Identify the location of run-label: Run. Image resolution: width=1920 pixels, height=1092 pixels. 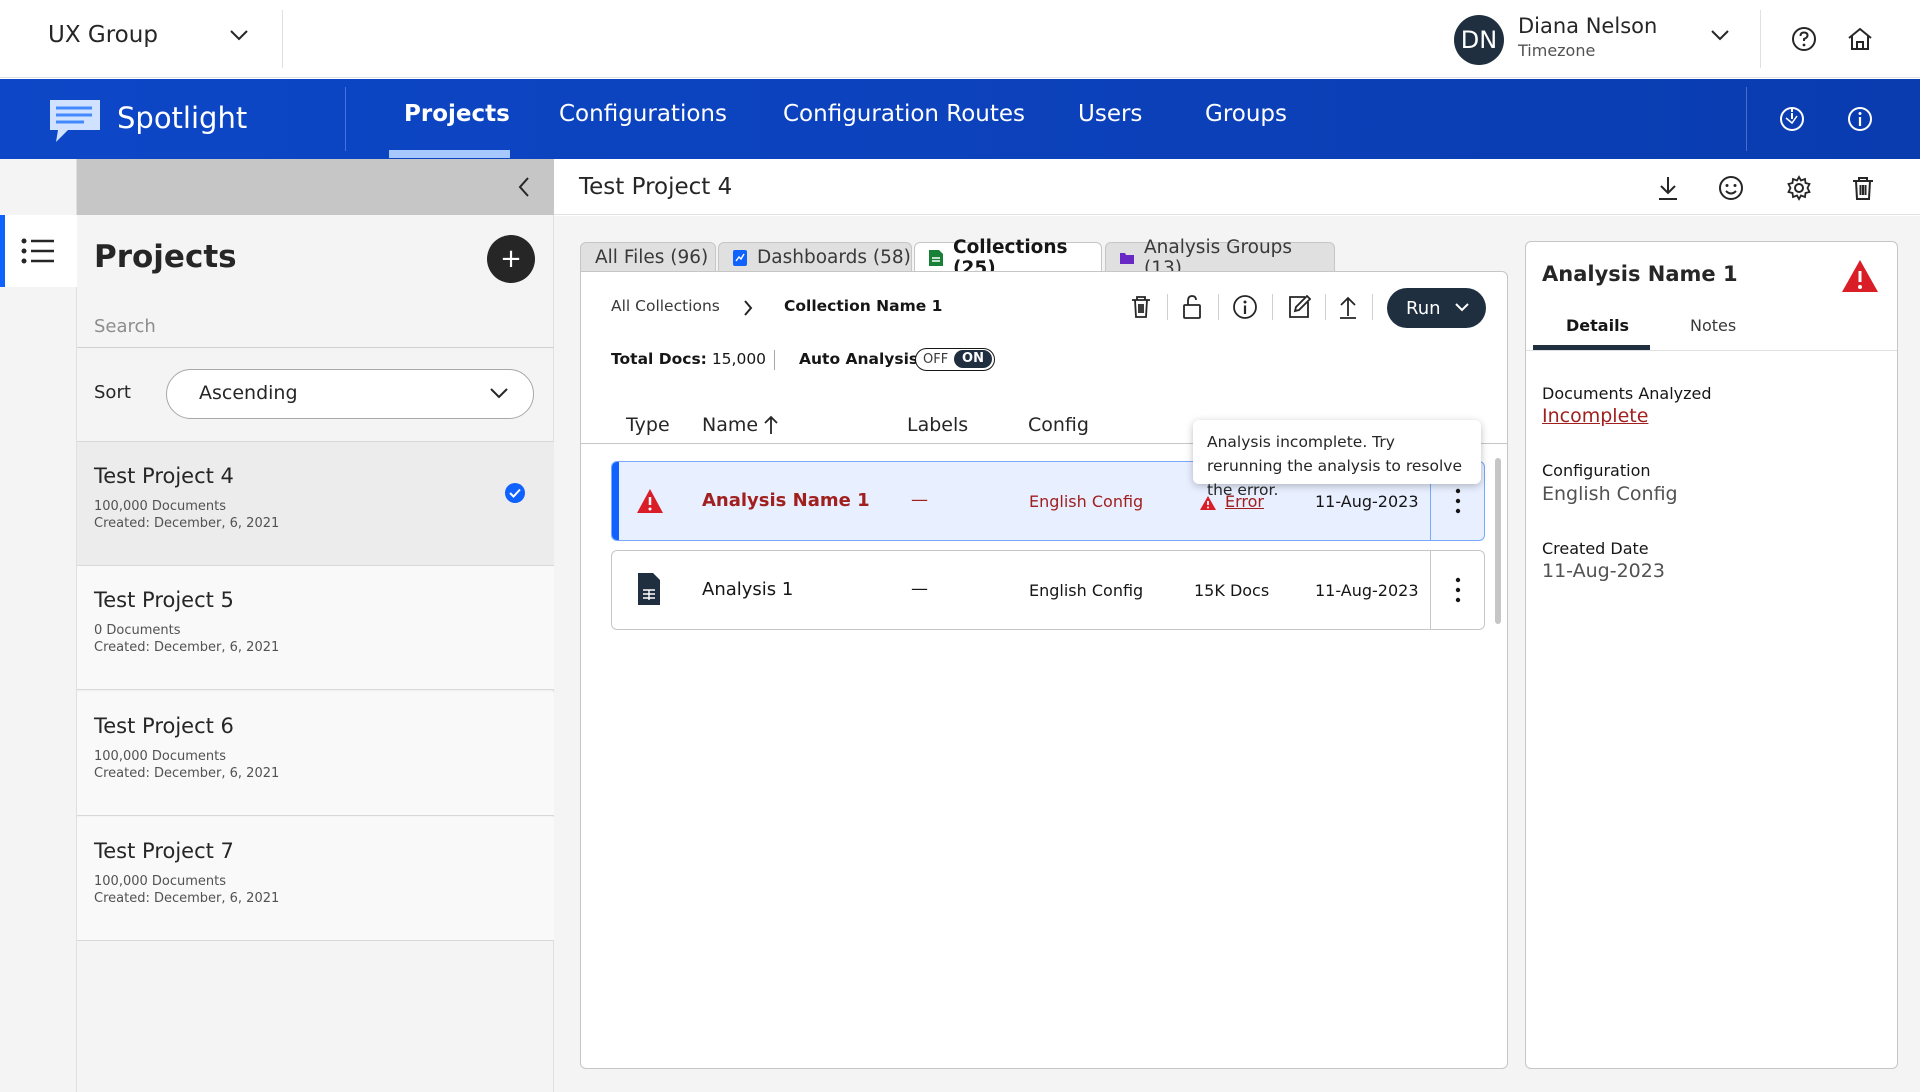
(1423, 308).